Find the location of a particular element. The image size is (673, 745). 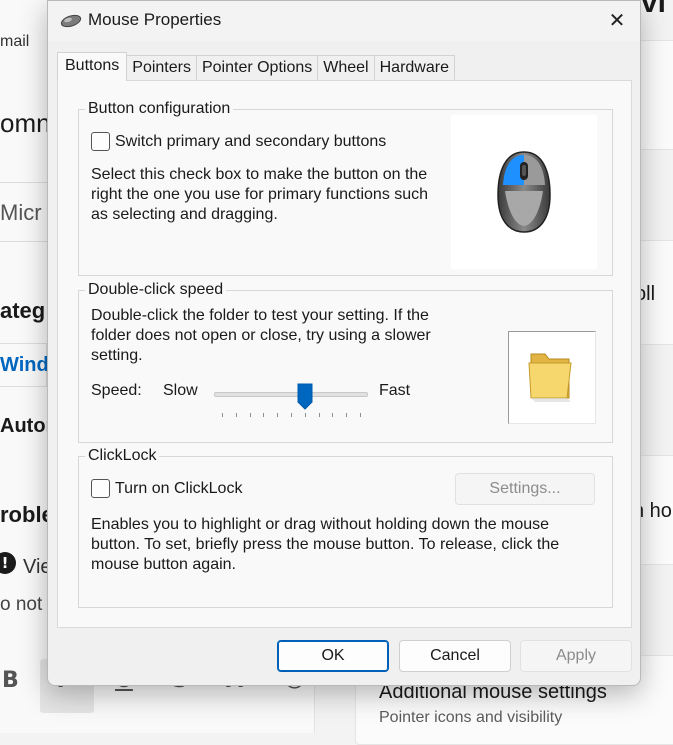

double-click-speed-title: Double-click speed is located at coordinates (156, 290).